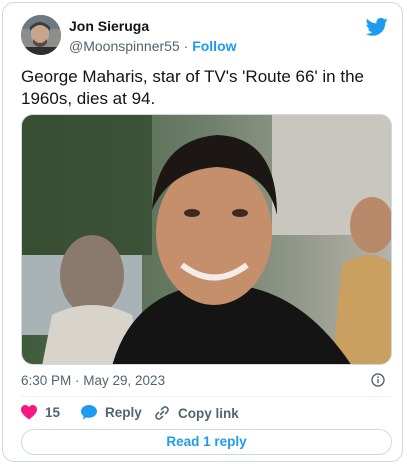 This screenshot has width=407, height=466. Describe the element at coordinates (89, 412) in the screenshot. I see `reply-bubble-icon` at that location.